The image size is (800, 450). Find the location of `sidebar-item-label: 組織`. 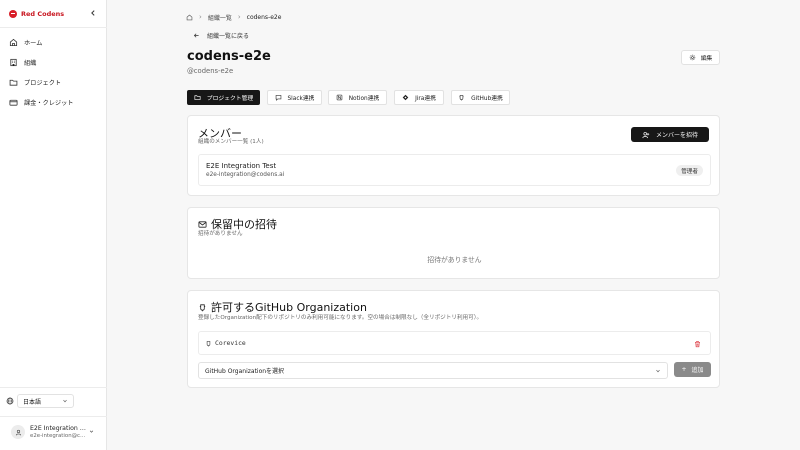

sidebar-item-label: 組織 is located at coordinates (30, 63).